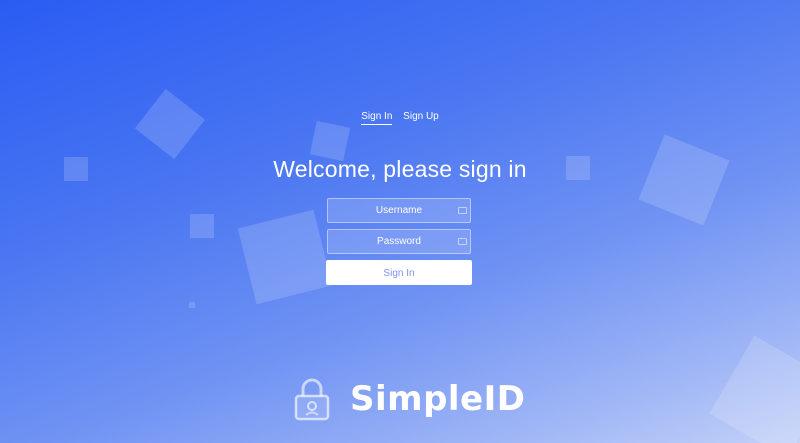  I want to click on password-input, so click(399, 241).